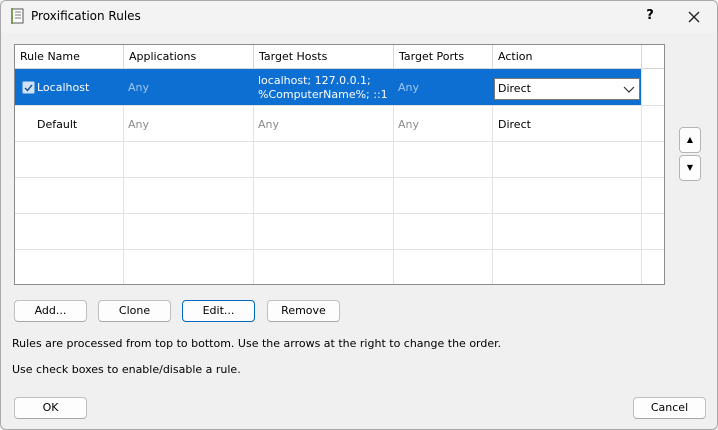 The height and width of the screenshot is (430, 718). What do you see at coordinates (69, 57) in the screenshot?
I see `column-header-rule-name: Rule Name` at bounding box center [69, 57].